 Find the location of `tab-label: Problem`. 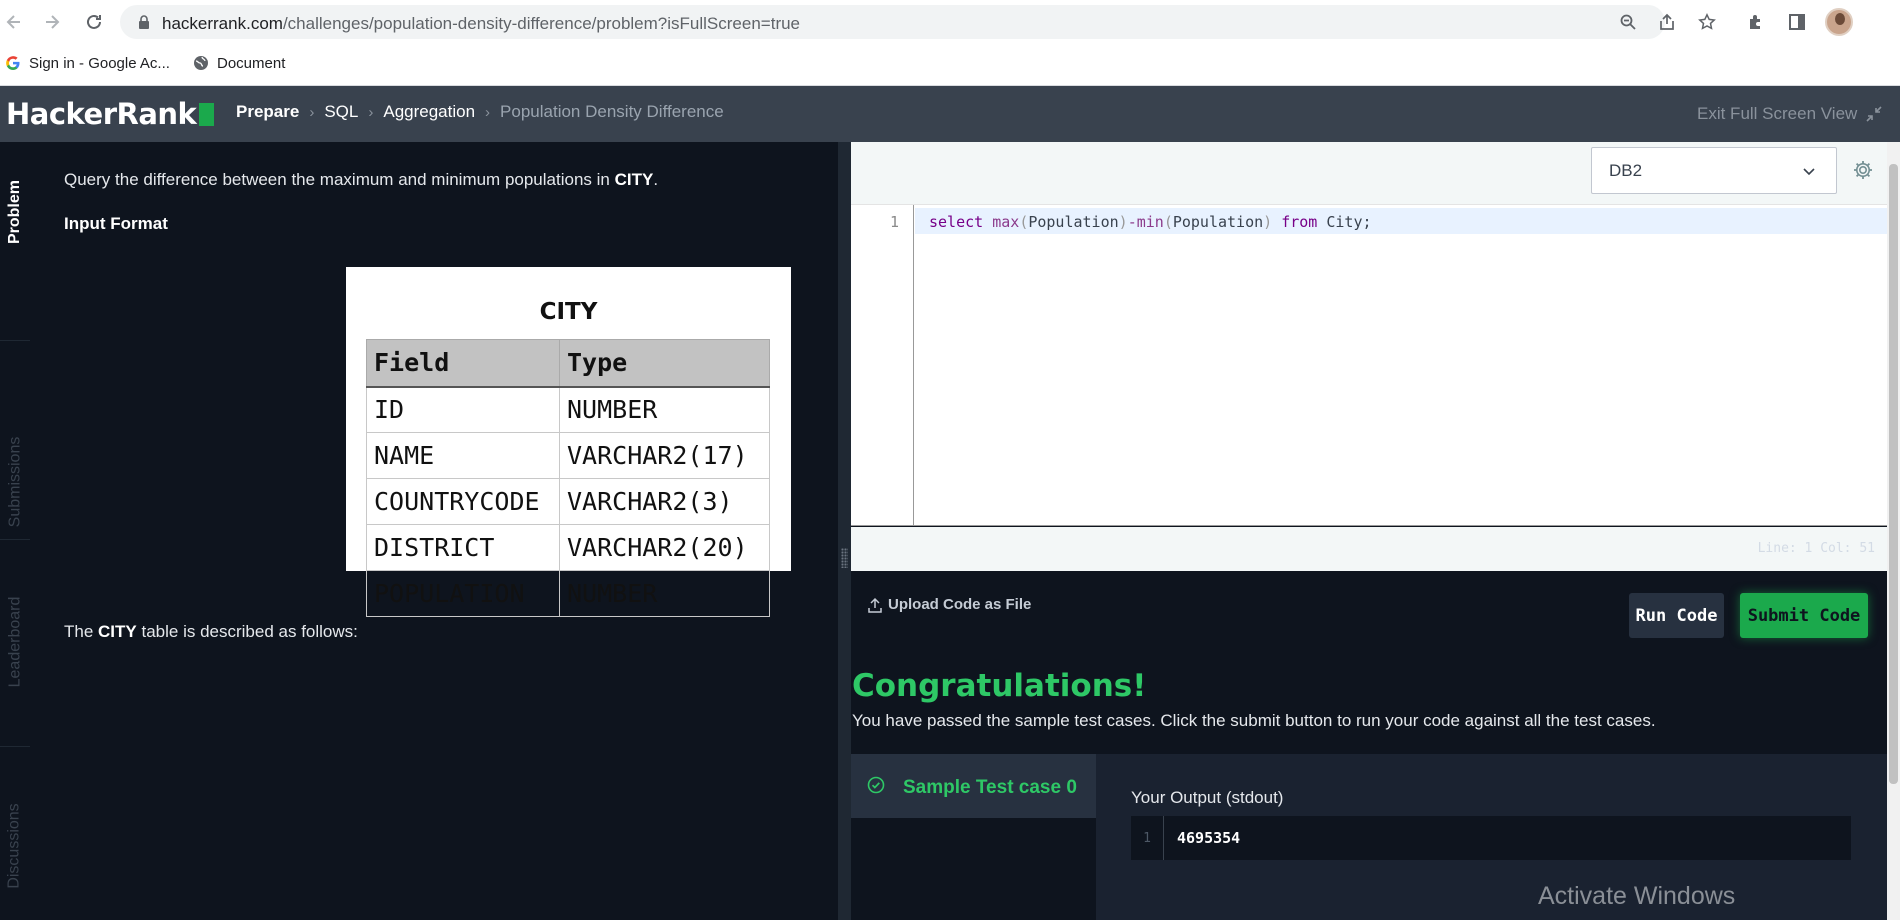

tab-label: Problem is located at coordinates (15, 212).